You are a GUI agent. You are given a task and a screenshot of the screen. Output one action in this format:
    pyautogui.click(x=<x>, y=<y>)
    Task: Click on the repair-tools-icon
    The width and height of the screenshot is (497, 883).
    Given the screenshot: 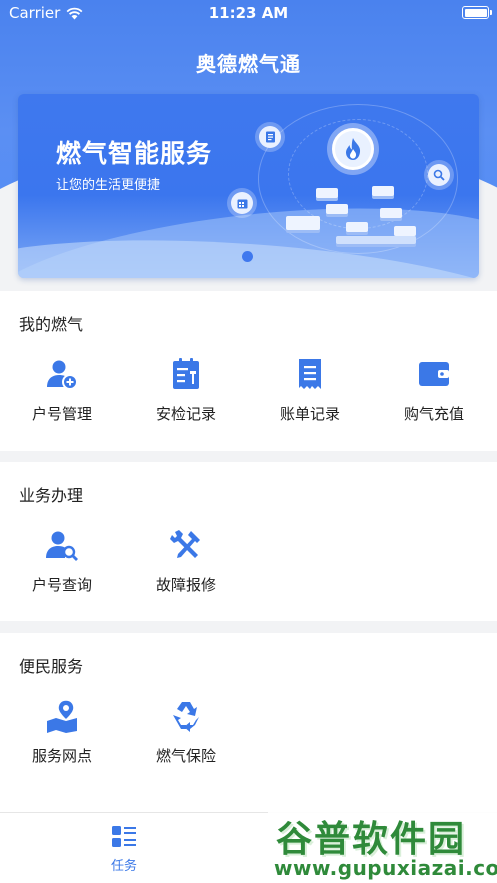 What is the action you would take?
    pyautogui.click(x=185, y=544)
    